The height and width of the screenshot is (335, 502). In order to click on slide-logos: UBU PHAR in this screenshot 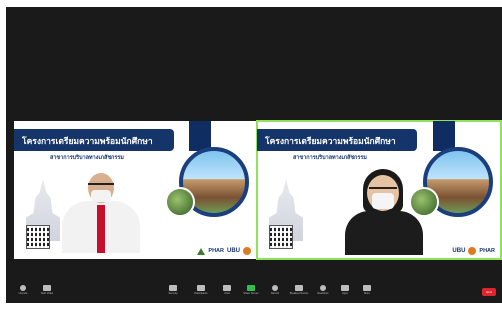, I will do `click(473, 251)`.